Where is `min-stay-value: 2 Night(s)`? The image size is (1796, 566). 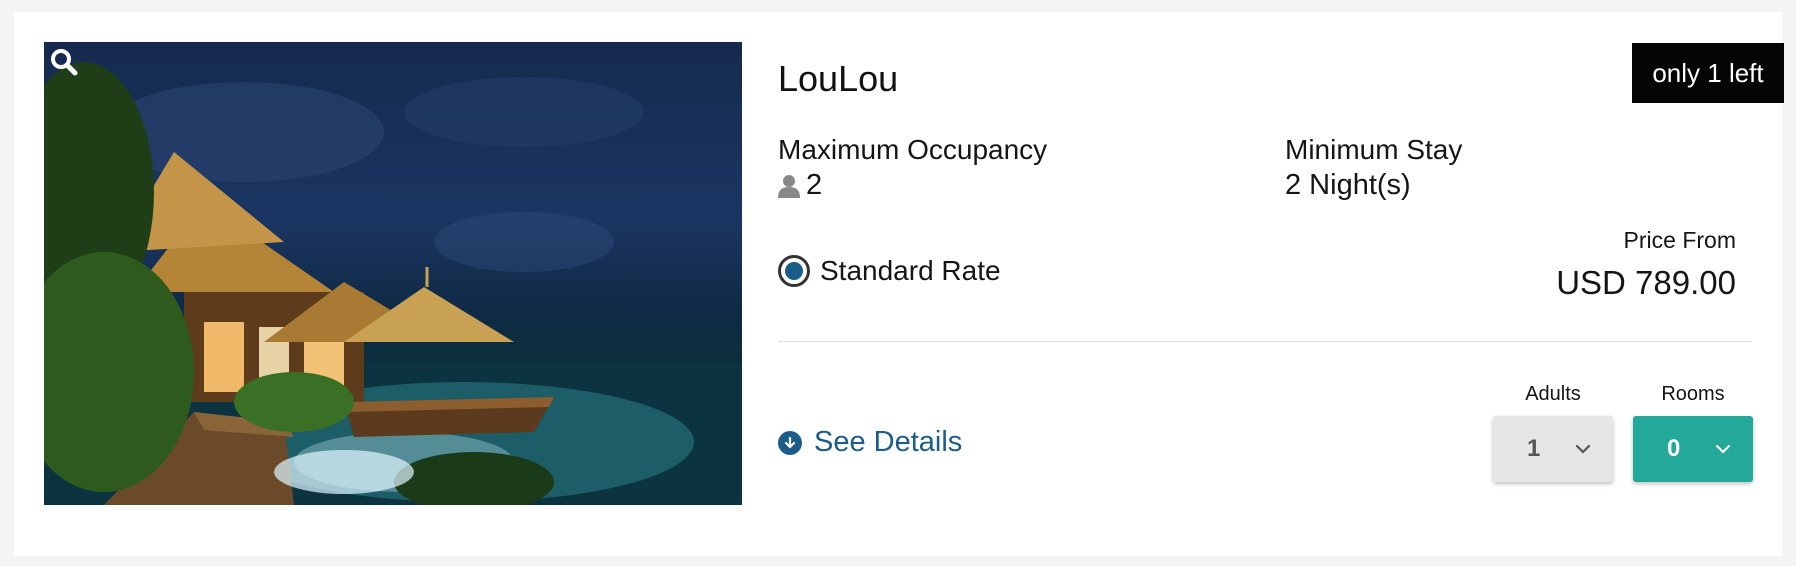 min-stay-value: 2 Night(s) is located at coordinates (1348, 185).